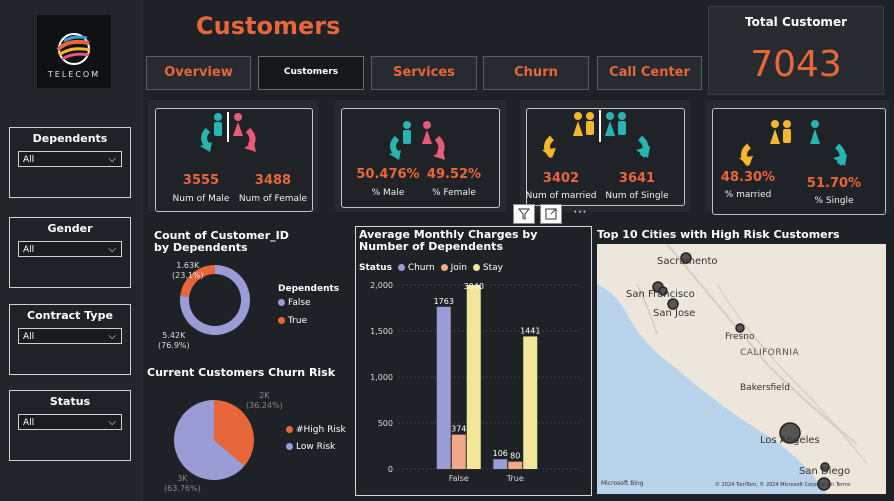 The image size is (894, 501). Describe the element at coordinates (70, 138) in the screenshot. I see `slicer-title: Dependents` at that location.